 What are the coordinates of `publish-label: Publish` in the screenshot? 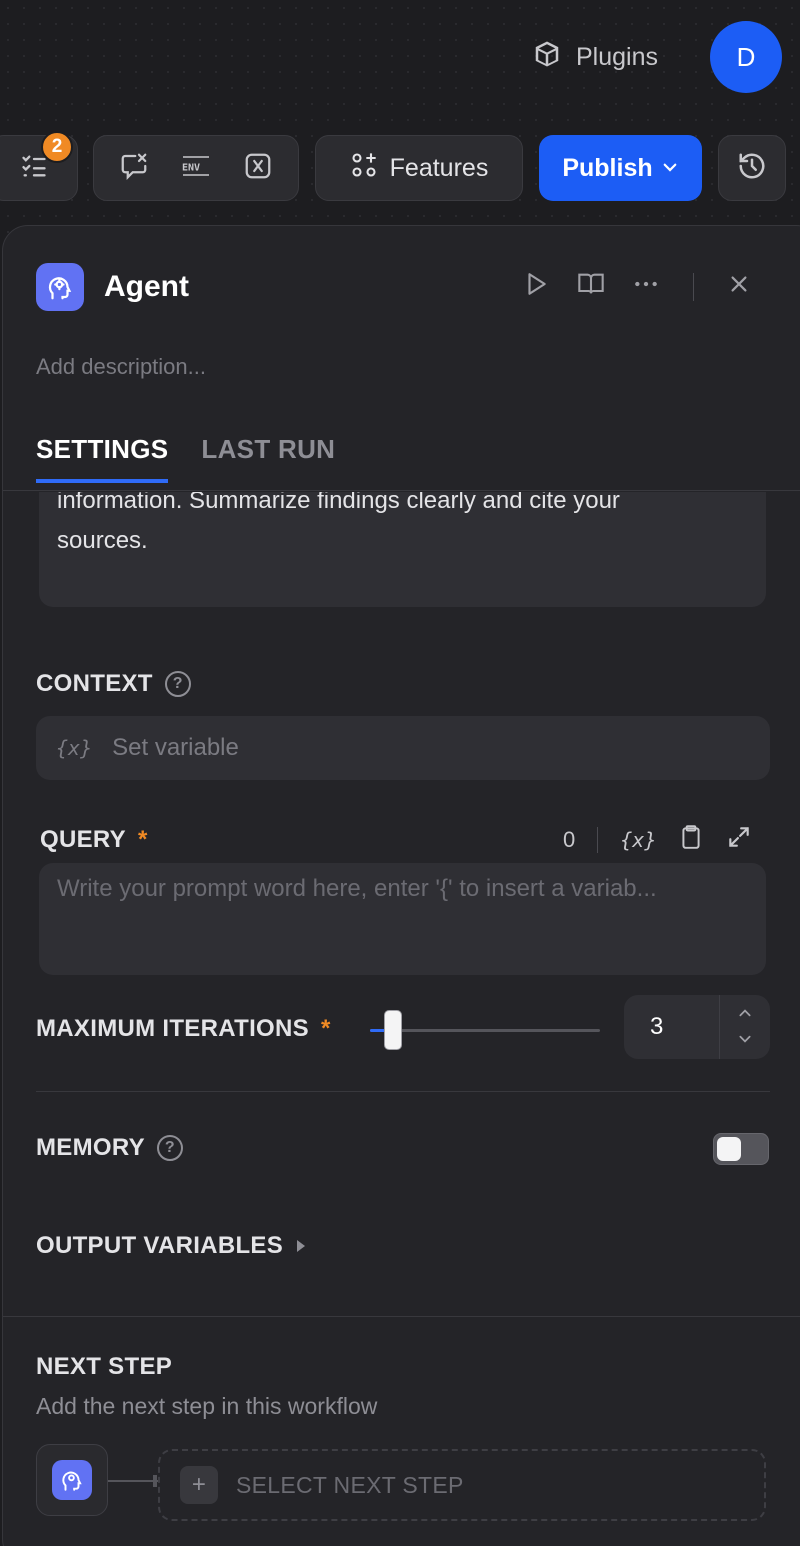 It's located at (607, 167).